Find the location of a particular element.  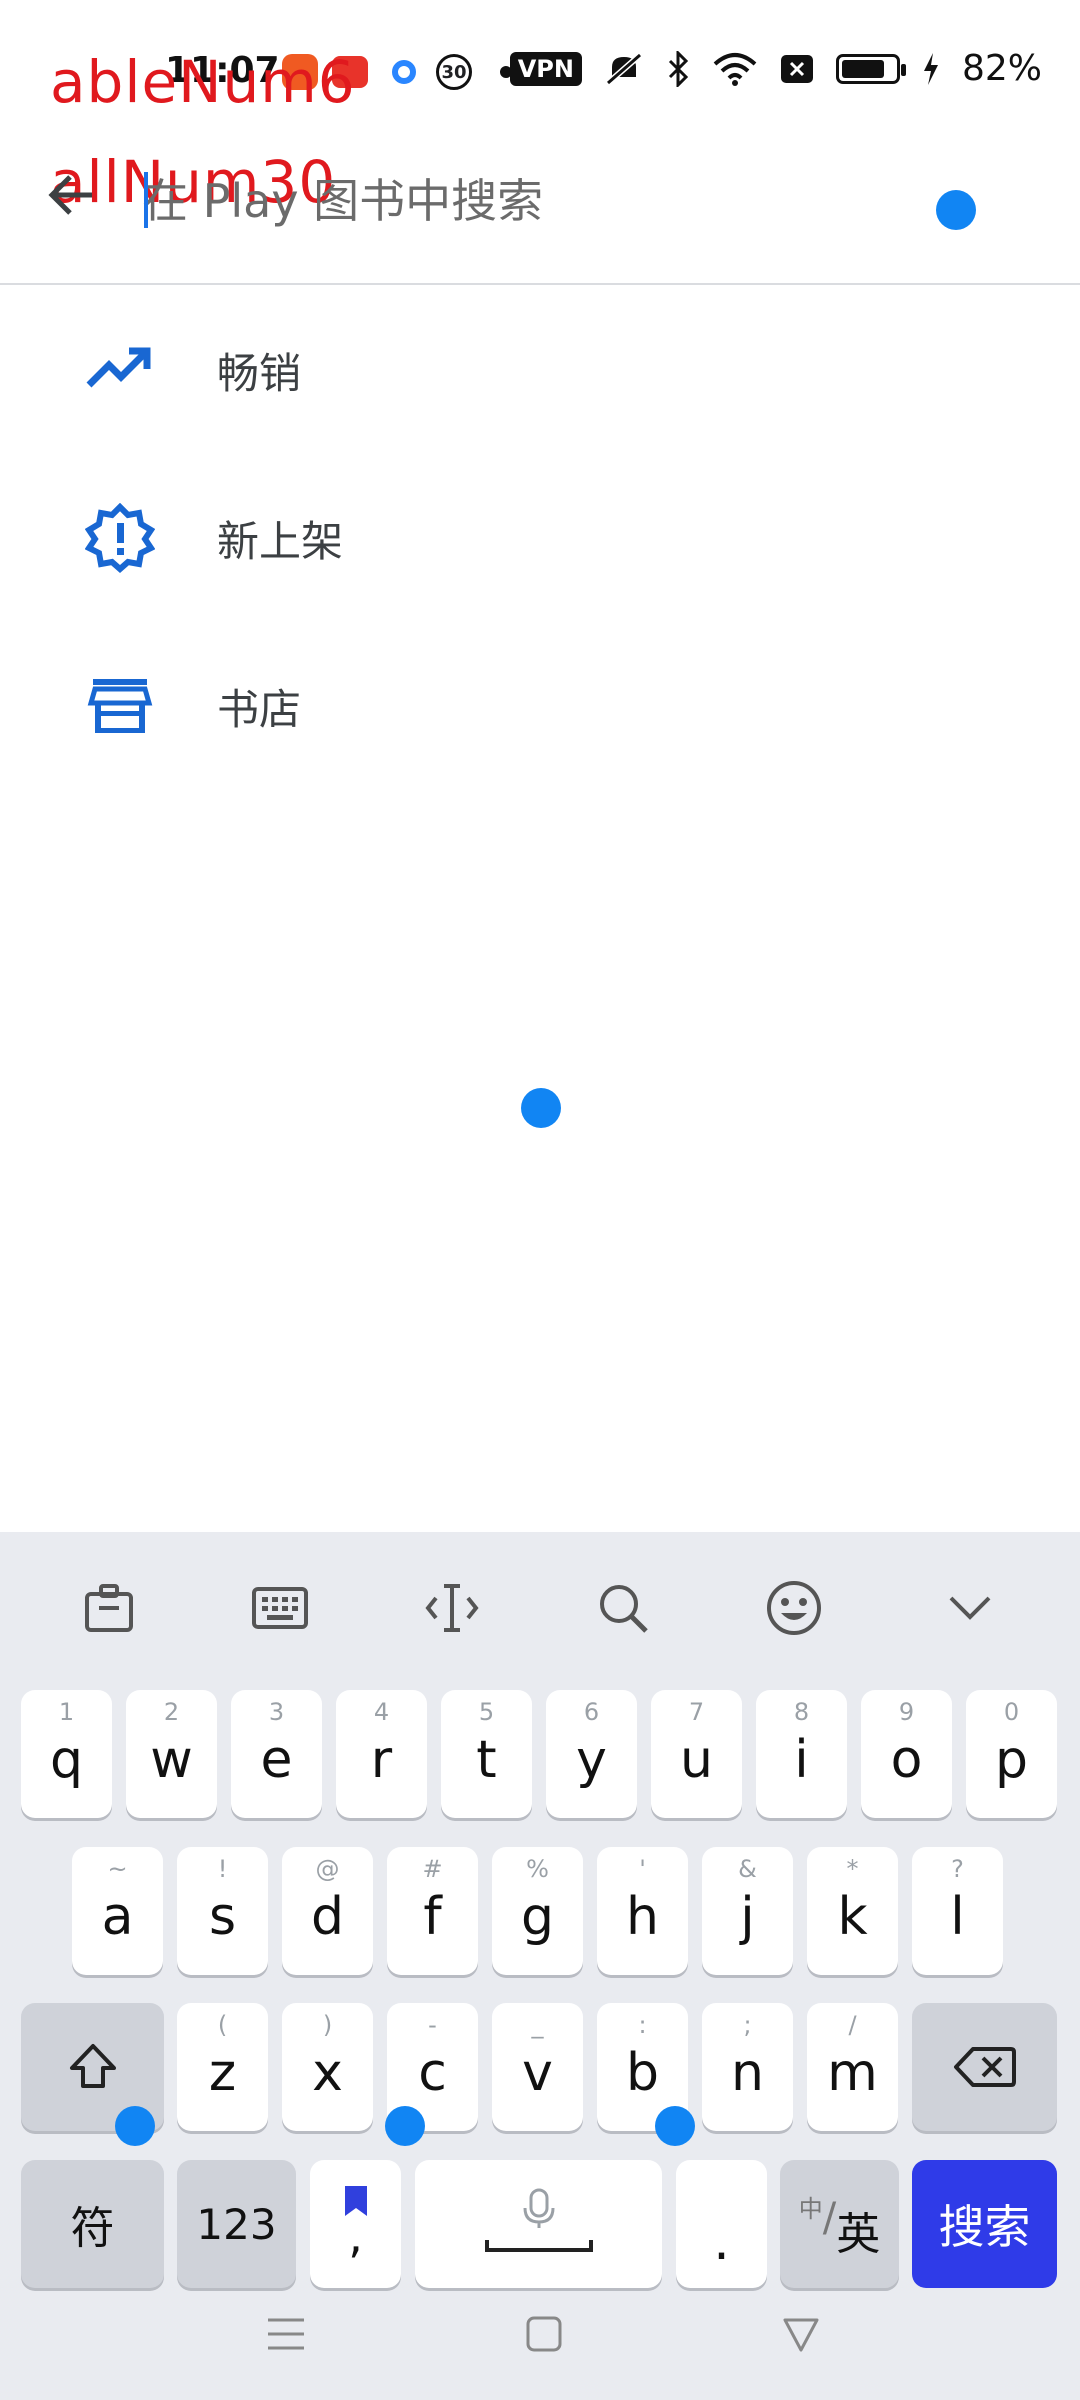

battery-icon is located at coordinates (870, 68).